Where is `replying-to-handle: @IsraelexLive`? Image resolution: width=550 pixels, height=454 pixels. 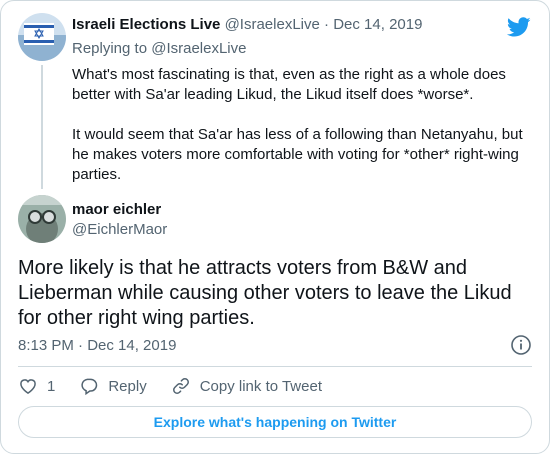
replying-to-handle: @IsraelexLive is located at coordinates (198, 48).